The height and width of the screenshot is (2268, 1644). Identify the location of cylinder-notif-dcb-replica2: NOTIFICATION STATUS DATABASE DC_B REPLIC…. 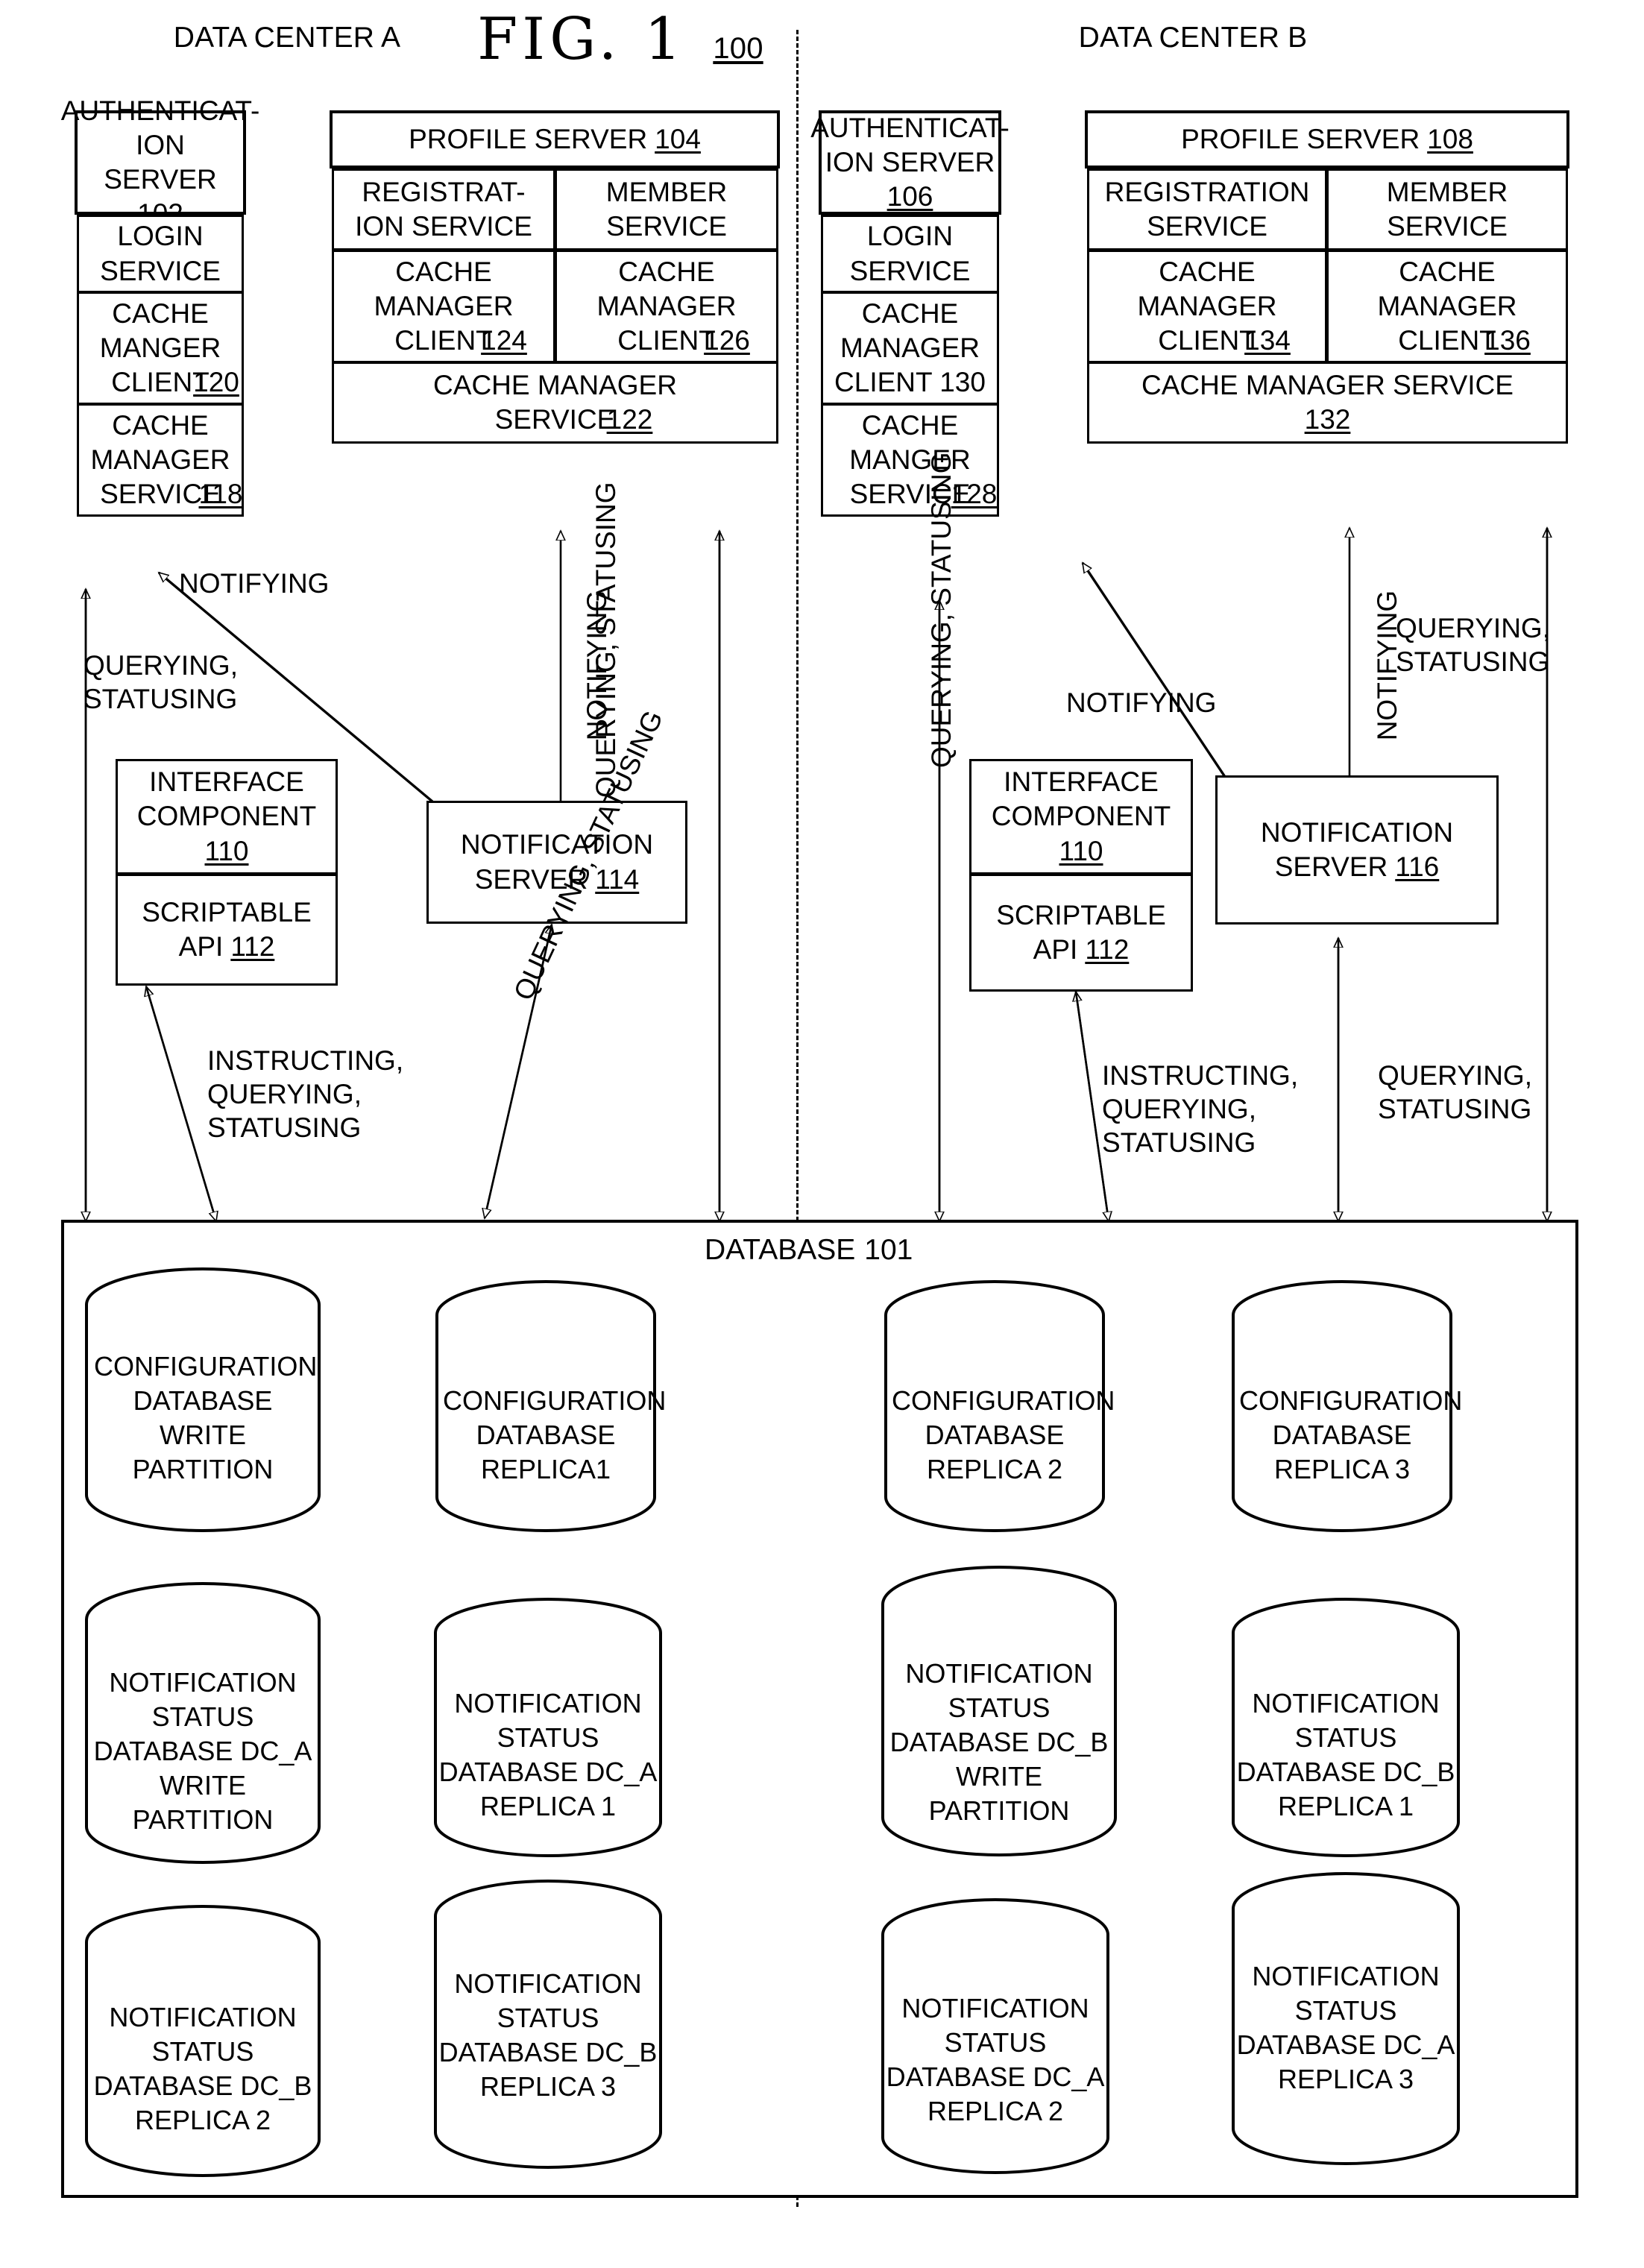
(203, 2041).